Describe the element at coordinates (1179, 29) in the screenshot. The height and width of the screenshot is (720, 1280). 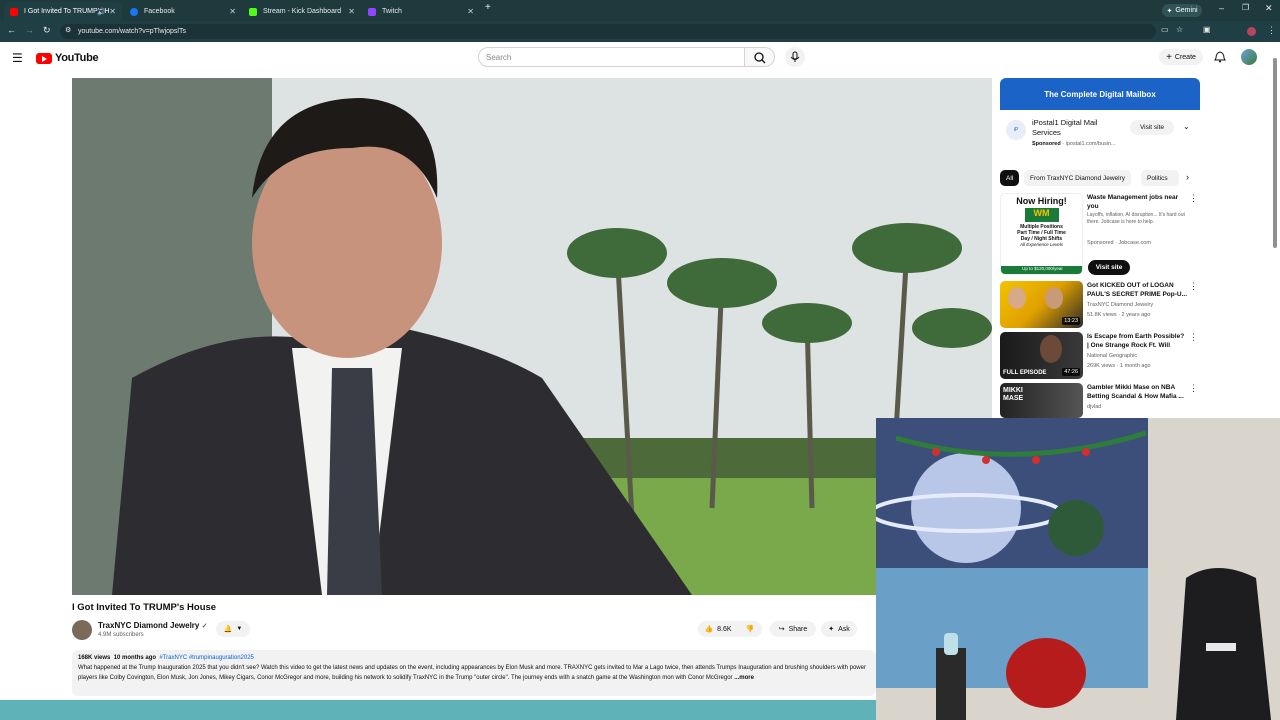
I see `bookmark-star-icon: ☆` at that location.